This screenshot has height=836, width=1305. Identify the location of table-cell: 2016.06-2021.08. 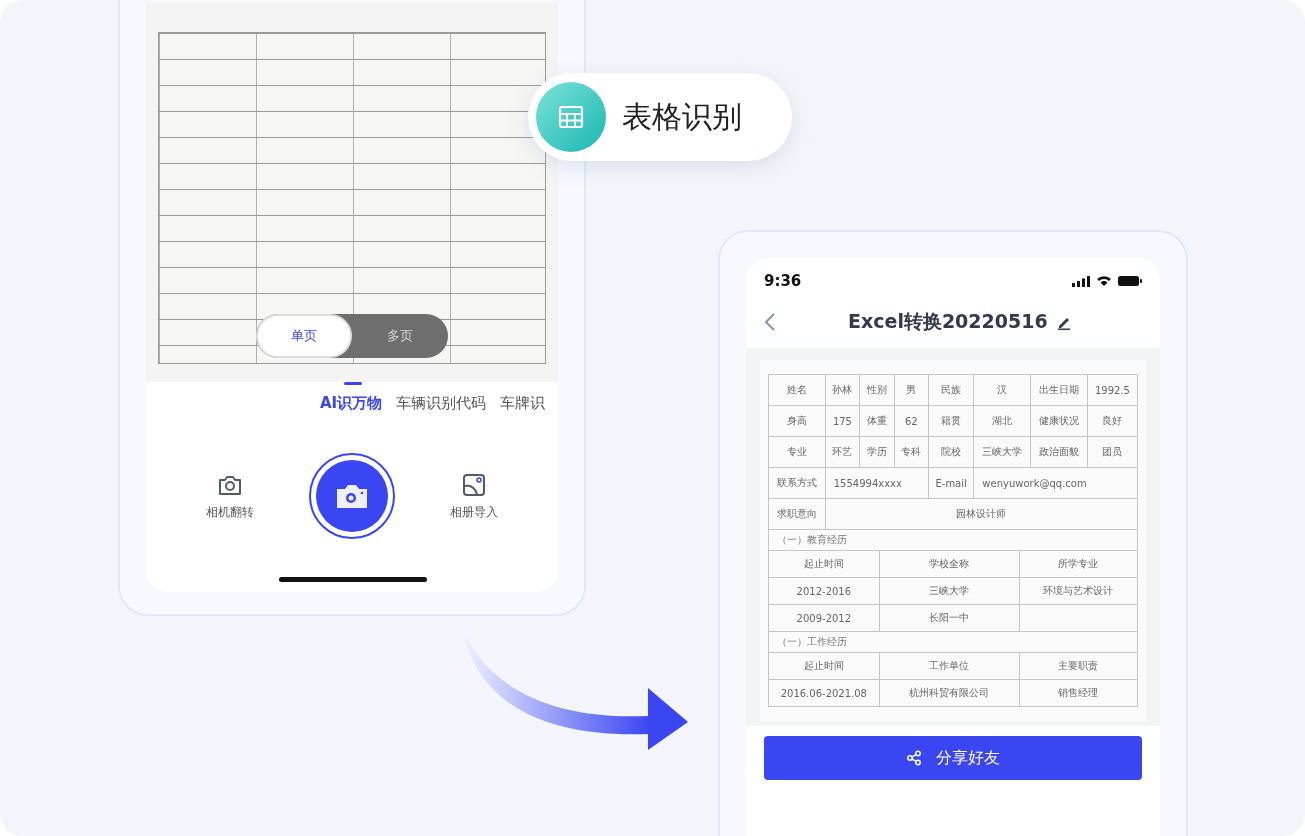
(824, 693).